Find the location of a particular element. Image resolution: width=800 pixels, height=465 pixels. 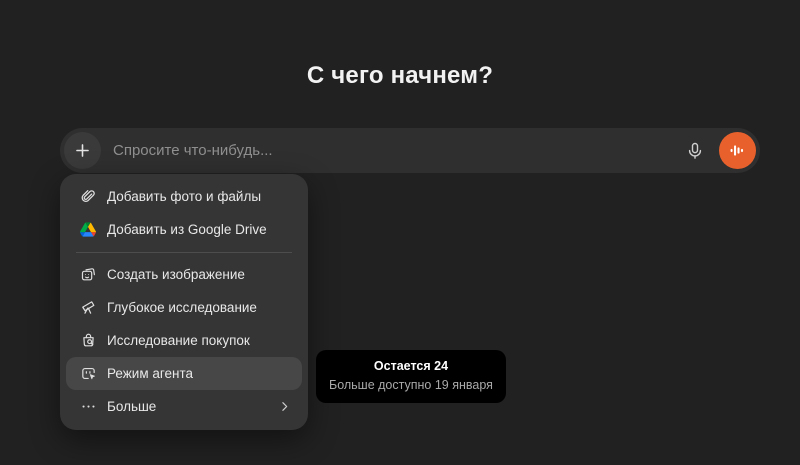

prompt-input is located at coordinates (396, 150).